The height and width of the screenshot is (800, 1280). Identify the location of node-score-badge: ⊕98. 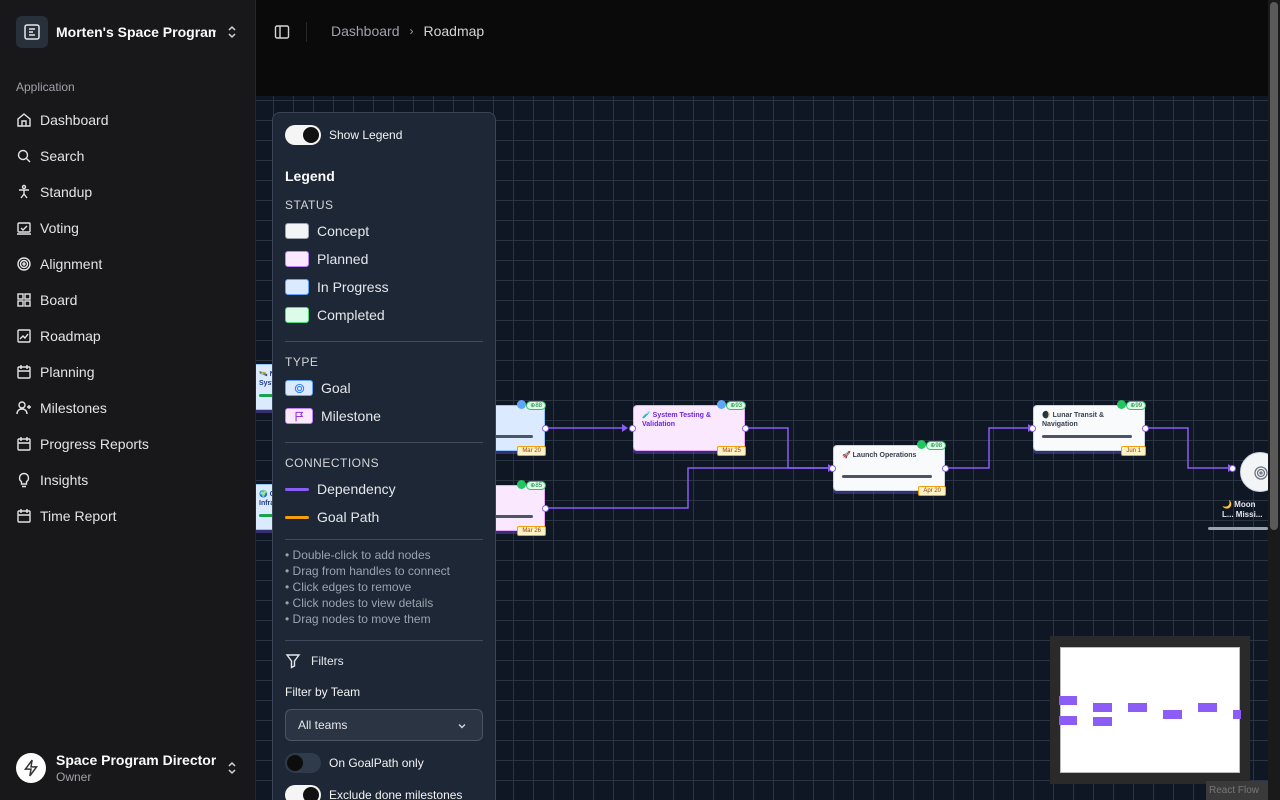
(936, 445).